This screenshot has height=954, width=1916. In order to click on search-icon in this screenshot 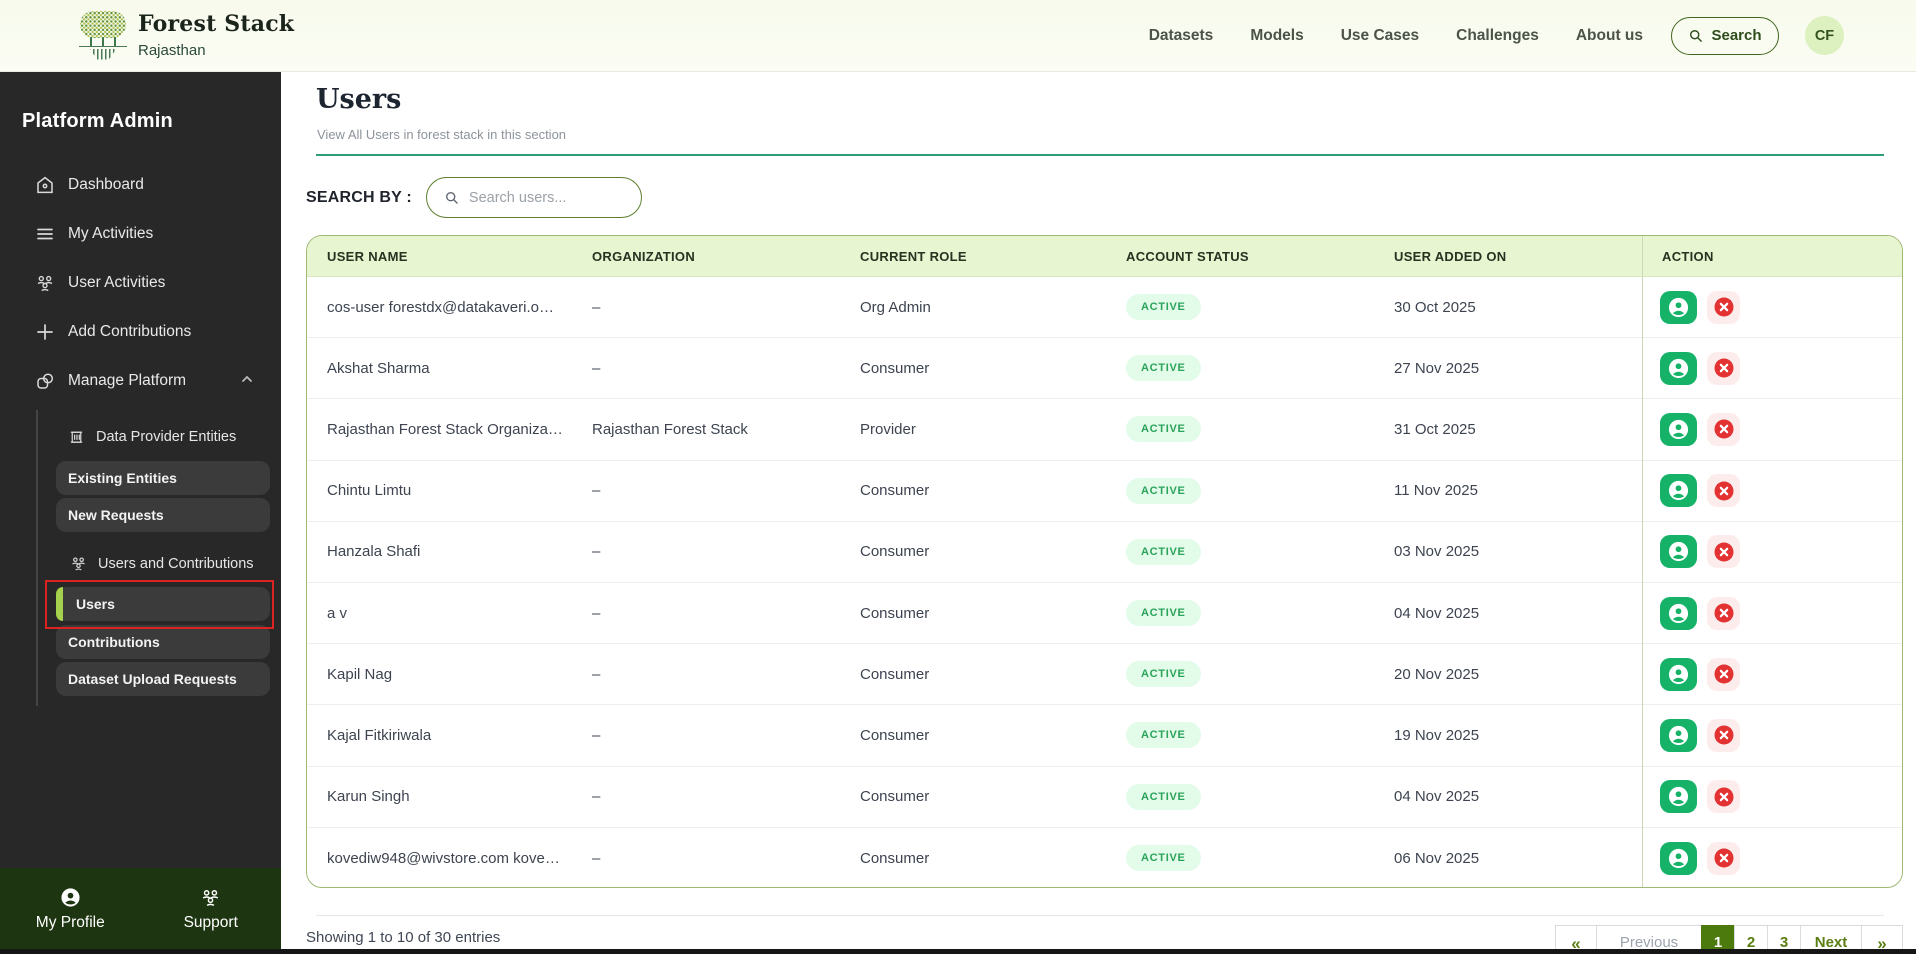, I will do `click(452, 198)`.